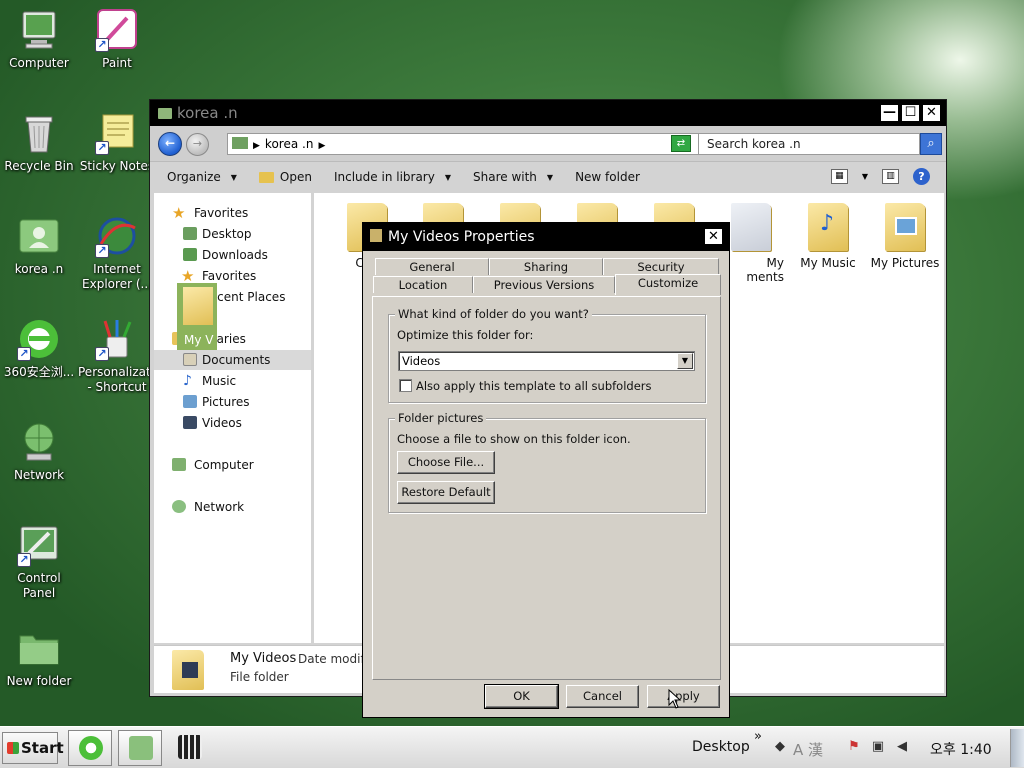 This screenshot has height=768, width=1024. I want to click on nav-label: Videos, so click(222, 423).